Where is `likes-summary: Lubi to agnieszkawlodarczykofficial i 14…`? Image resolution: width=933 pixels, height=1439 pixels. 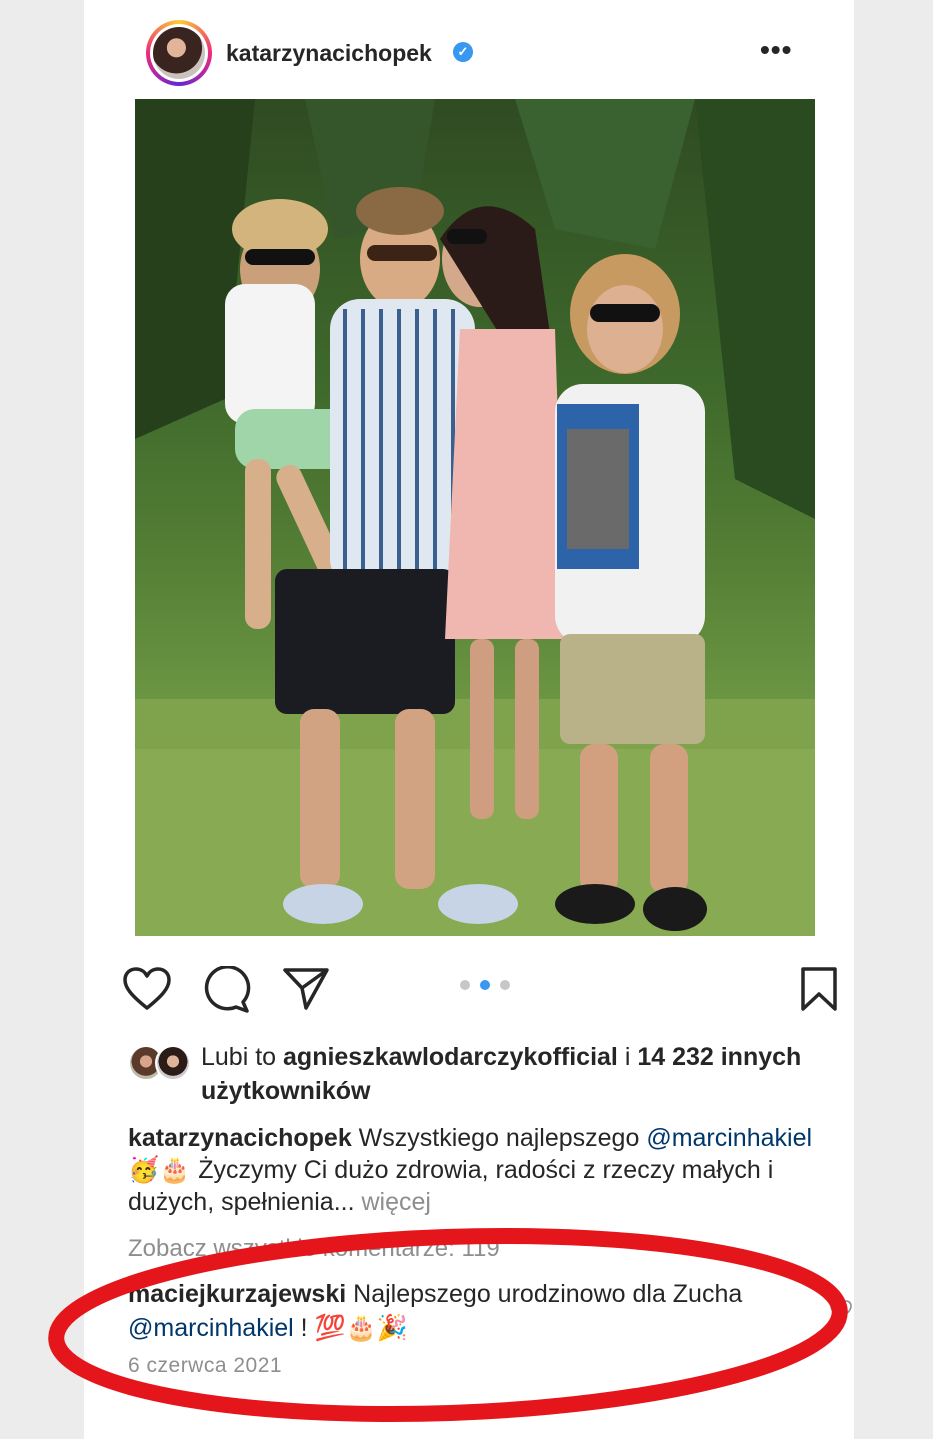 likes-summary: Lubi to agnieszkawlodarczykofficial i 14… is located at coordinates (511, 1074).